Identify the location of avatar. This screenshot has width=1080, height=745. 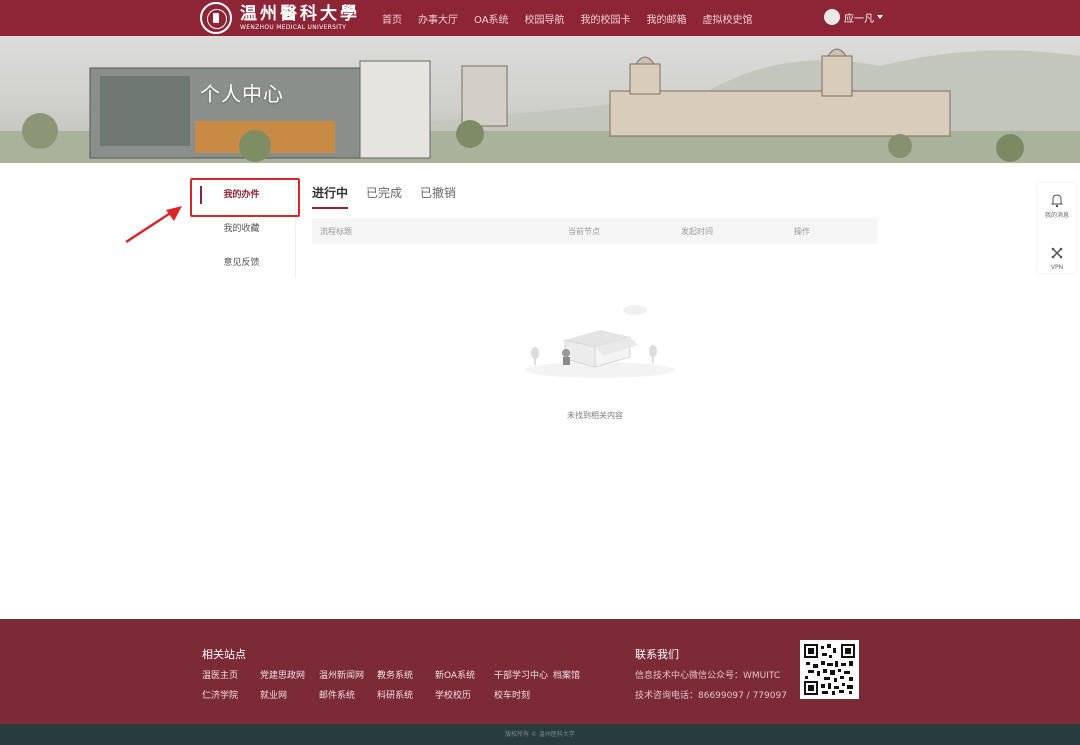
(832, 17).